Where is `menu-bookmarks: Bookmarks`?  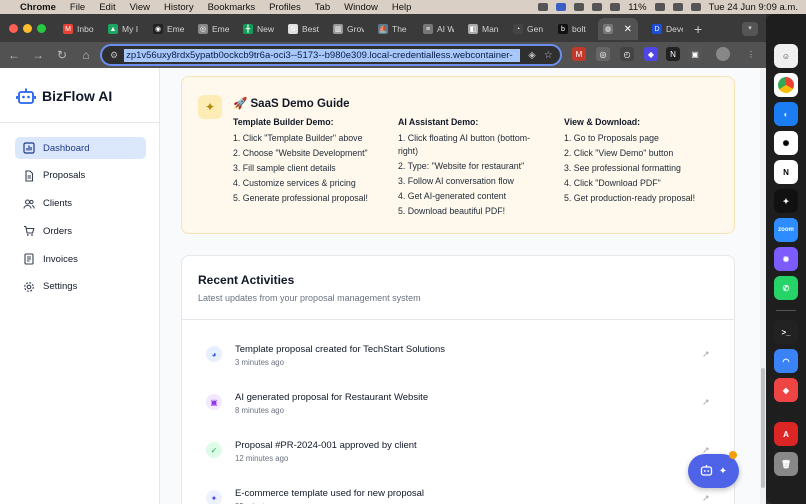 menu-bookmarks: Bookmarks is located at coordinates (232, 7).